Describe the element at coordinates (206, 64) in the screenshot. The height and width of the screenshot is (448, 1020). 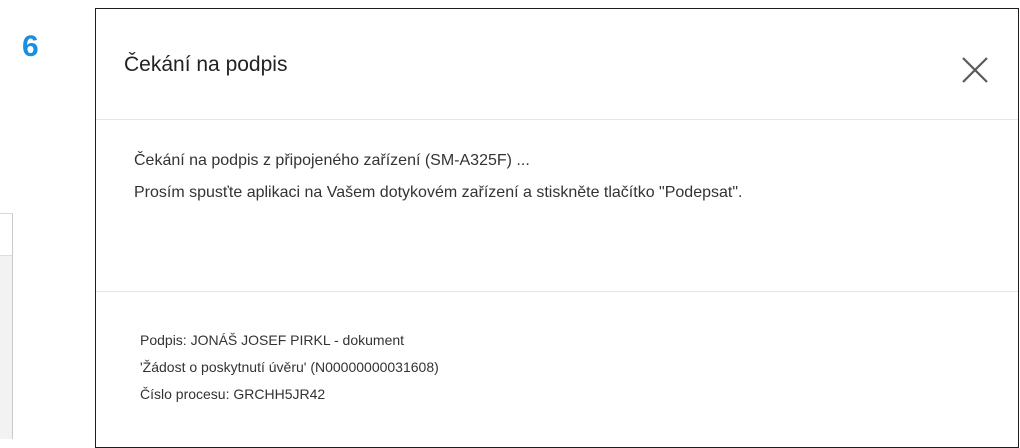
I see `dialog-title: Čekání na podpis` at that location.